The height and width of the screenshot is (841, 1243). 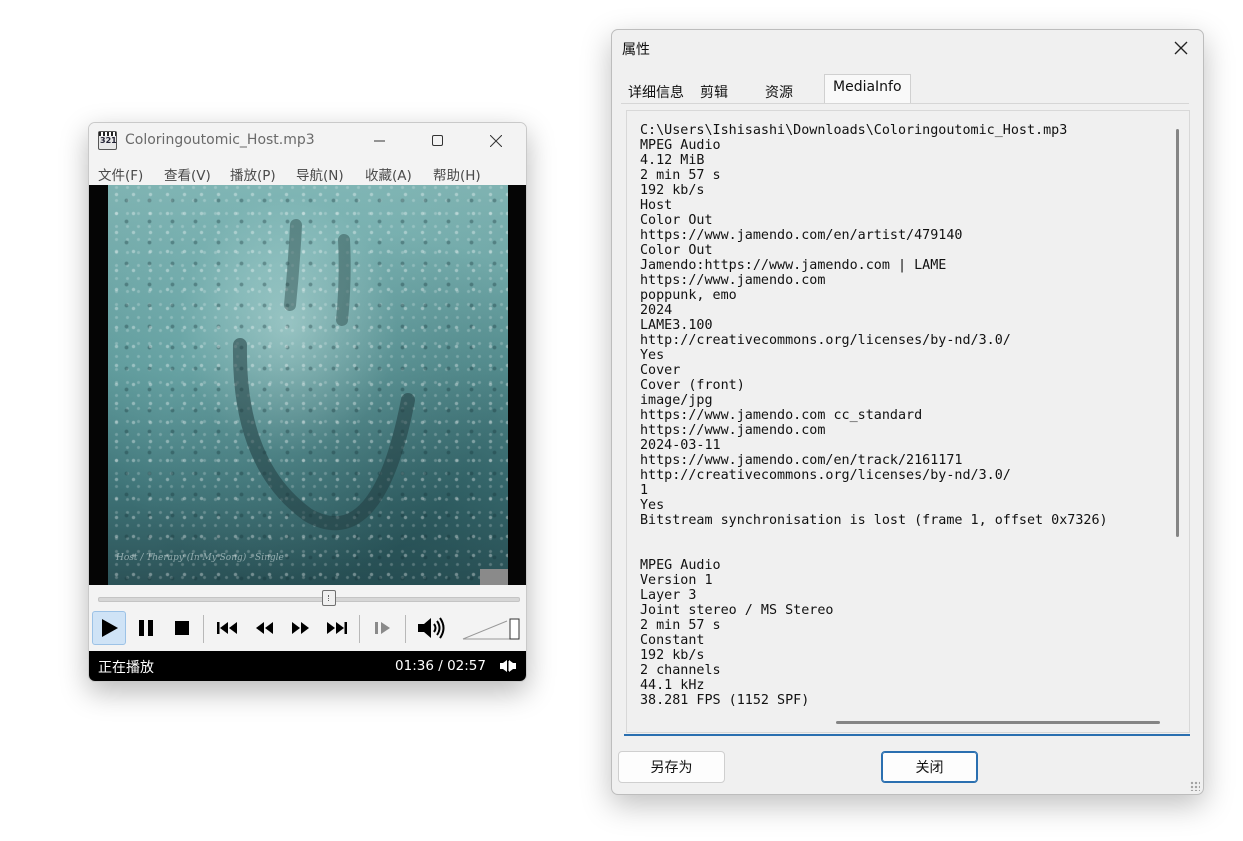 What do you see at coordinates (656, 90) in the screenshot?
I see `tab-details: 详细信息` at bounding box center [656, 90].